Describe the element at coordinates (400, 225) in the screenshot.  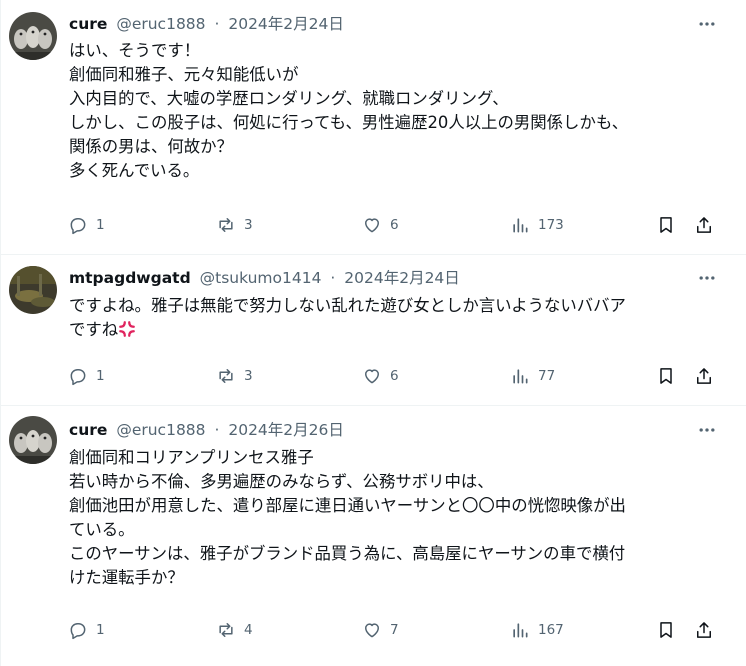
I see `action-bar: 1 3 6 173` at that location.